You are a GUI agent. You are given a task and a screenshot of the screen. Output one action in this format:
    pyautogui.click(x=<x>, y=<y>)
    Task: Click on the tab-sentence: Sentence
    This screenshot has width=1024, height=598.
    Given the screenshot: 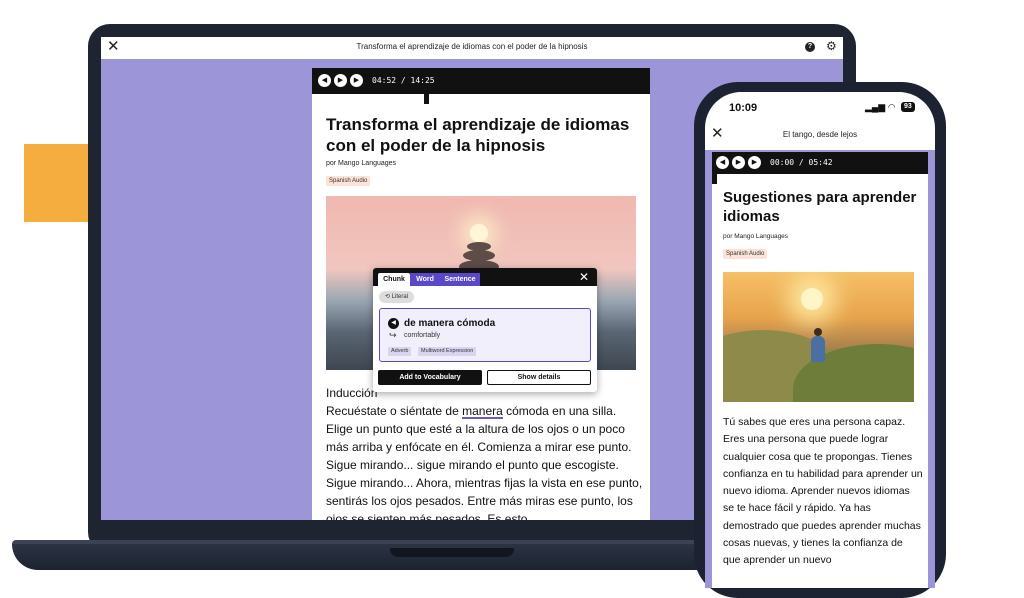 What is the action you would take?
    pyautogui.click(x=460, y=279)
    